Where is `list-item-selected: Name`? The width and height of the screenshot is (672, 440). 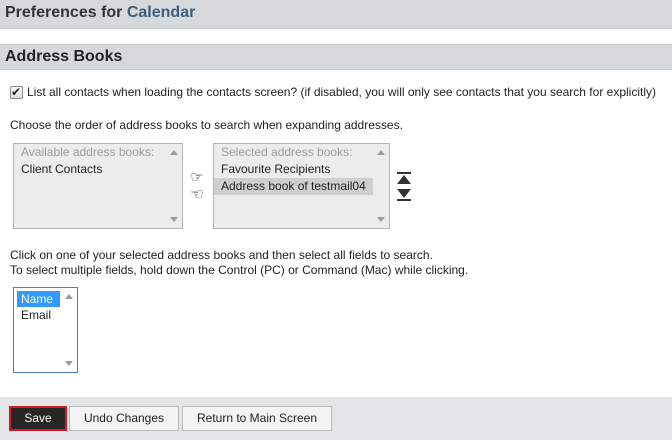
list-item-selected: Name is located at coordinates (38, 299).